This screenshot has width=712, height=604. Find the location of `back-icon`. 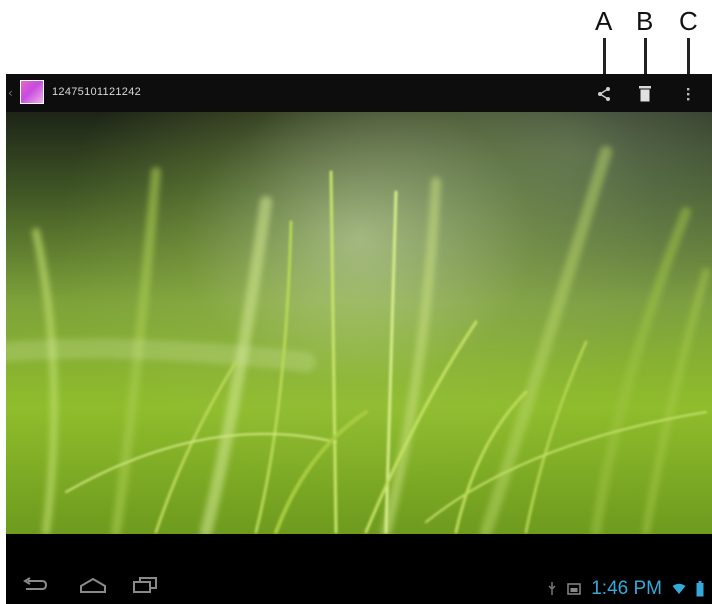

back-icon is located at coordinates (35, 583).